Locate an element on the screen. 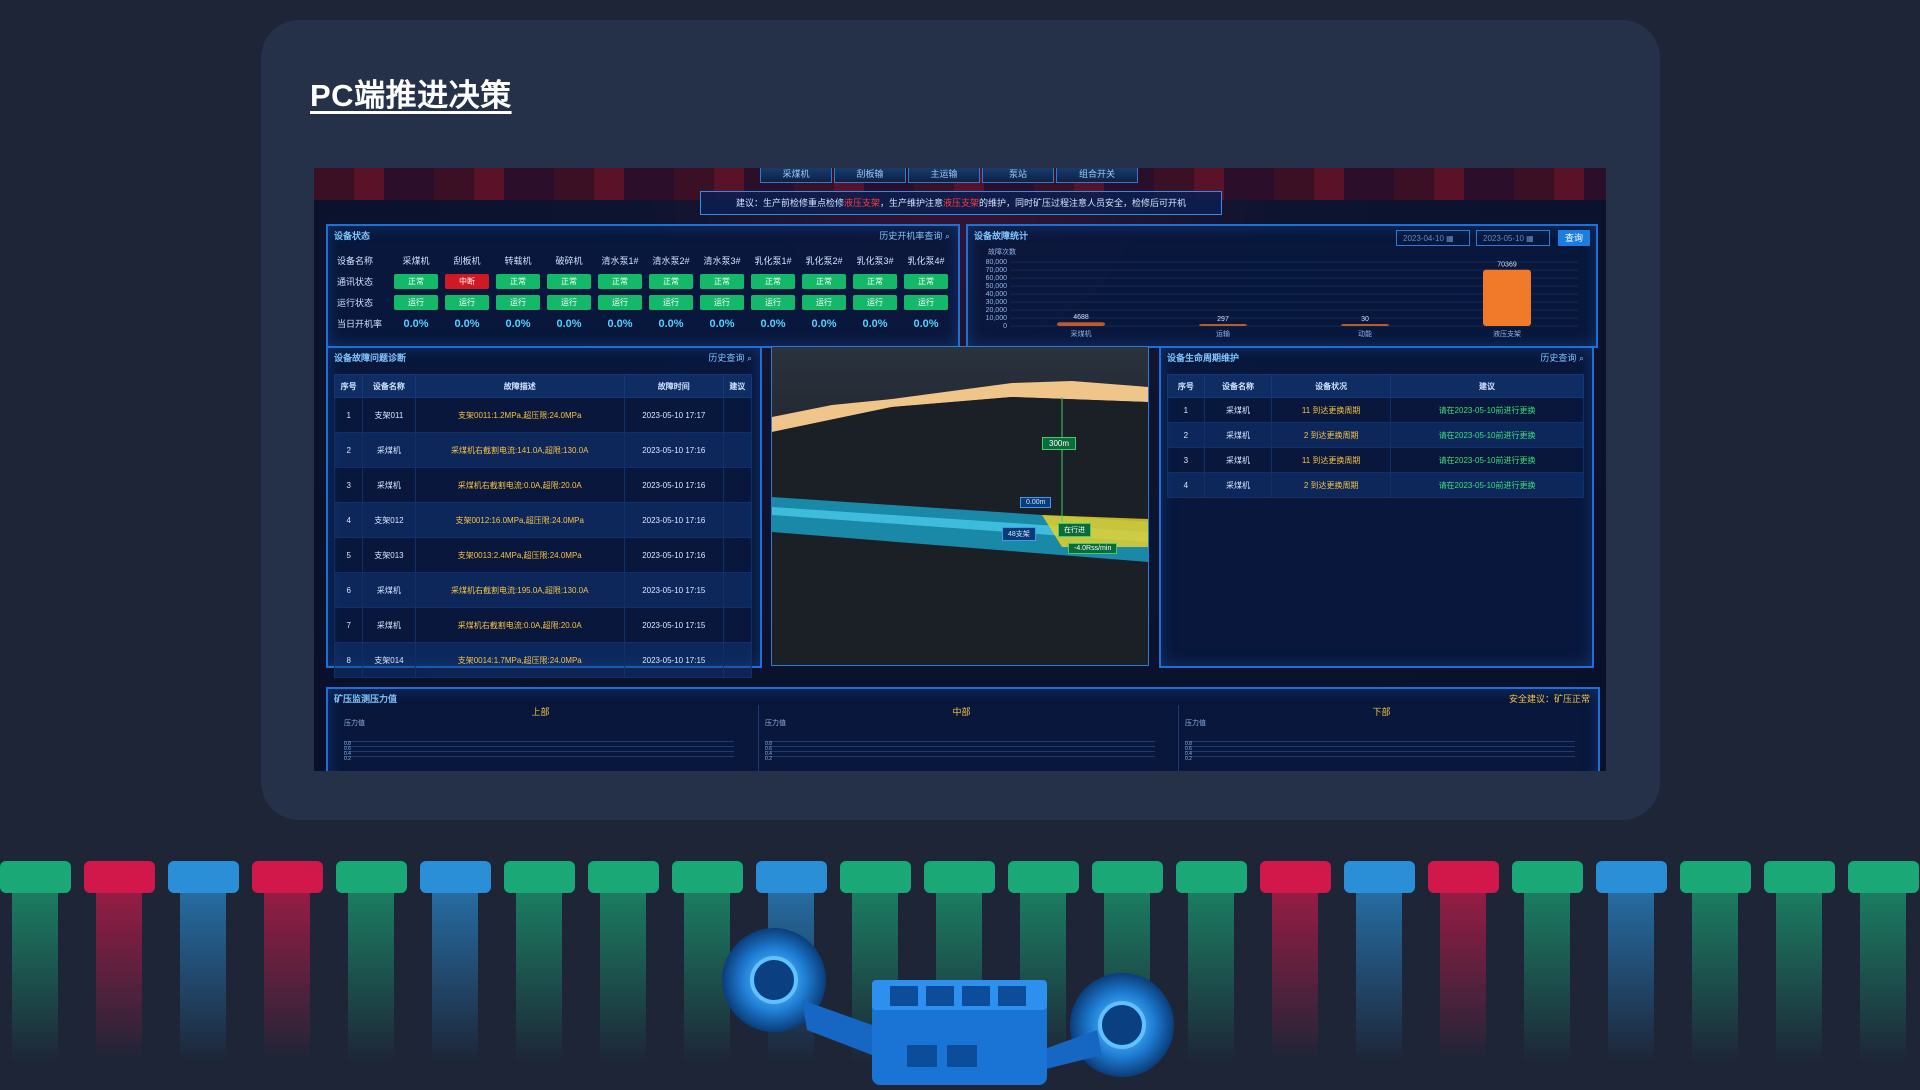  nav-tab-scraper: 刮板输 is located at coordinates (870, 175).